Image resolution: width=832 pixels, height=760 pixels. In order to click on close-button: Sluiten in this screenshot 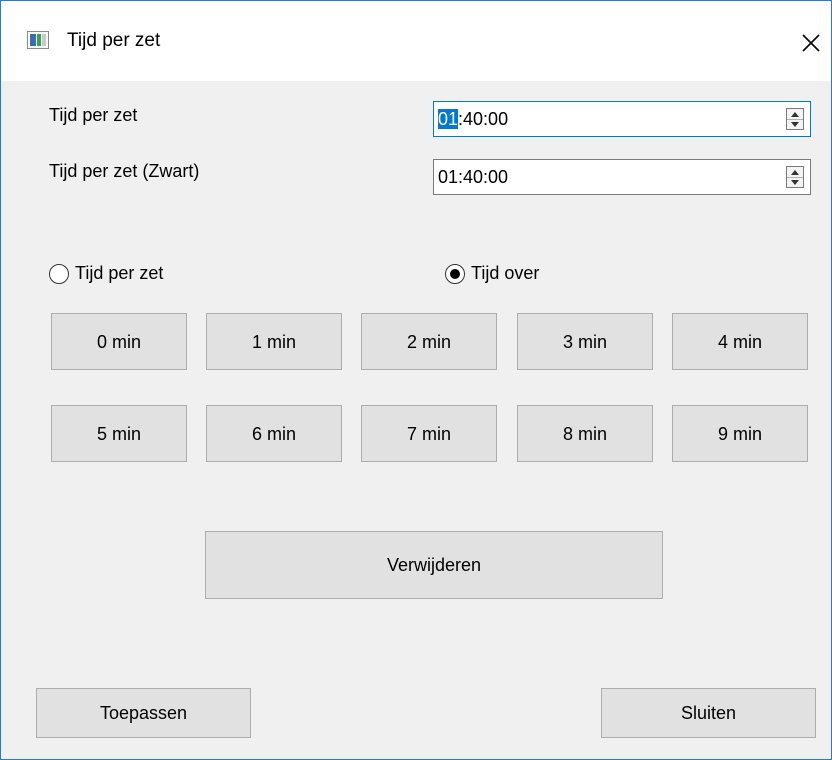, I will do `click(708, 713)`.